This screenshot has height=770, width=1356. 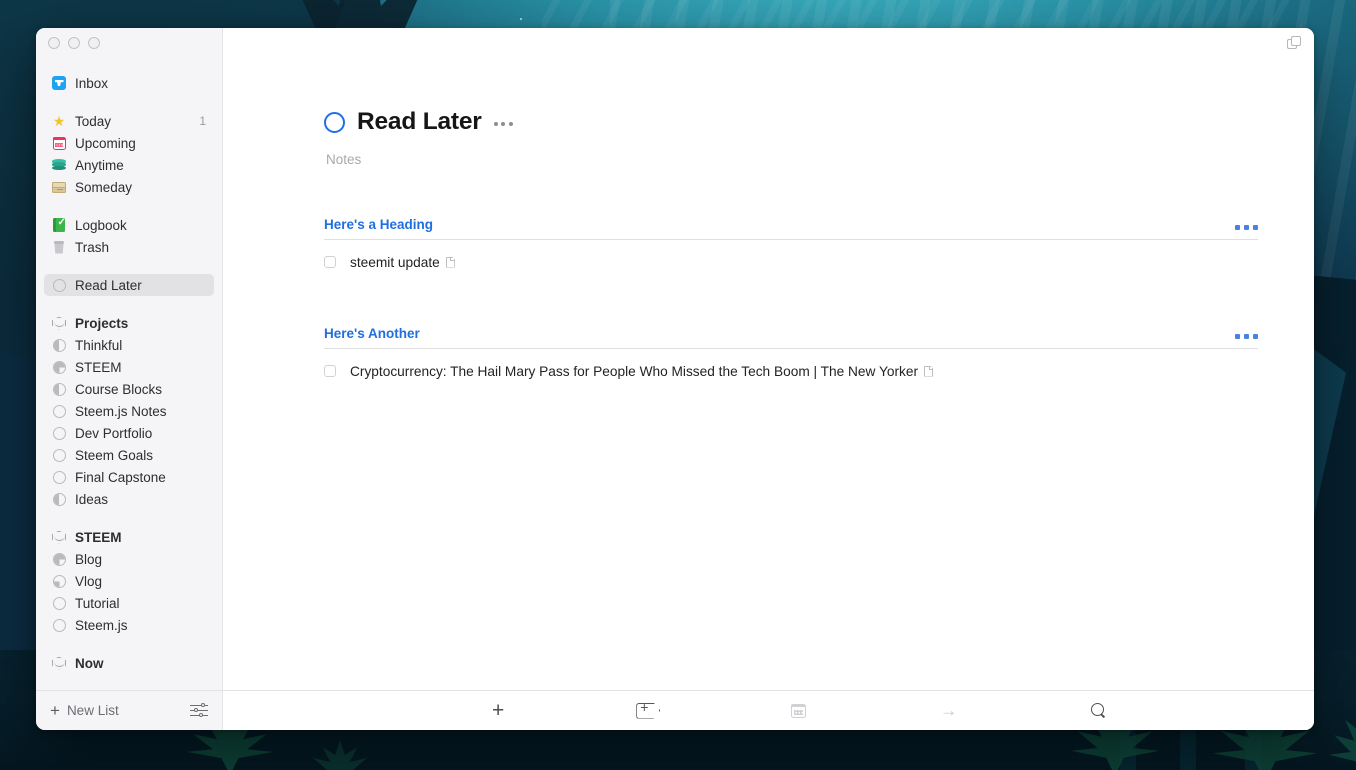 I want to click on close-button, so click(x=54, y=43).